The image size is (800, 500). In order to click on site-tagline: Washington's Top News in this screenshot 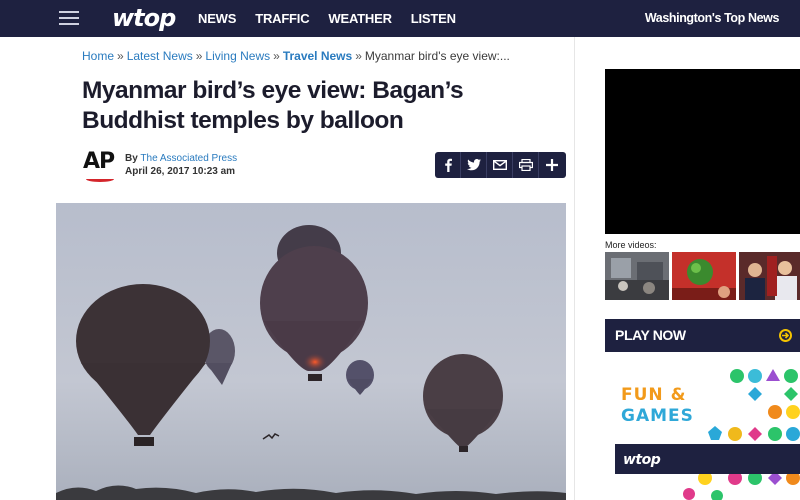, I will do `click(712, 18)`.